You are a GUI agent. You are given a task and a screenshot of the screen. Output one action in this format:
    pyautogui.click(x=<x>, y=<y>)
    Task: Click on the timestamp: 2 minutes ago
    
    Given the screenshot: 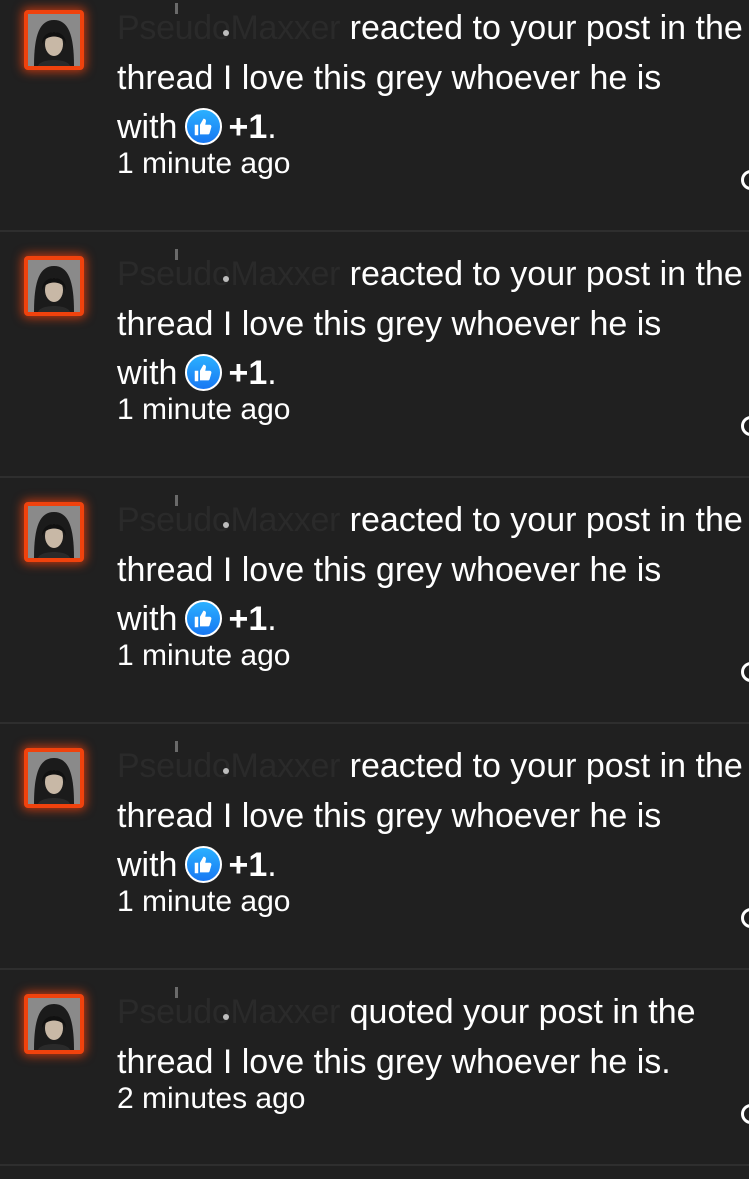 What is the action you would take?
    pyautogui.click(x=211, y=1098)
    